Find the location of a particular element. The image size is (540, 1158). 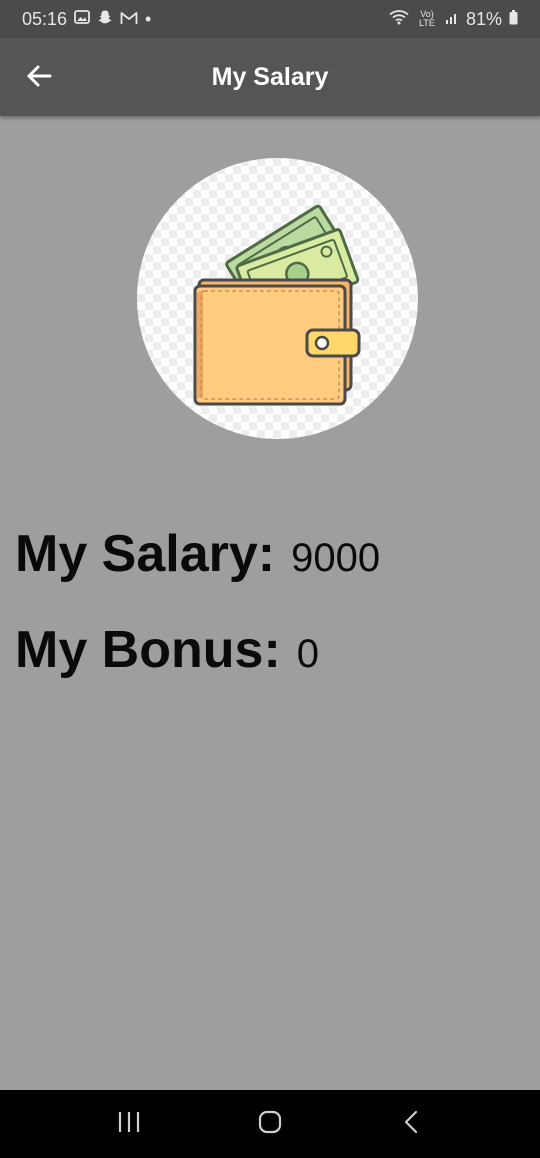

salary-value: 9000 is located at coordinates (336, 558).